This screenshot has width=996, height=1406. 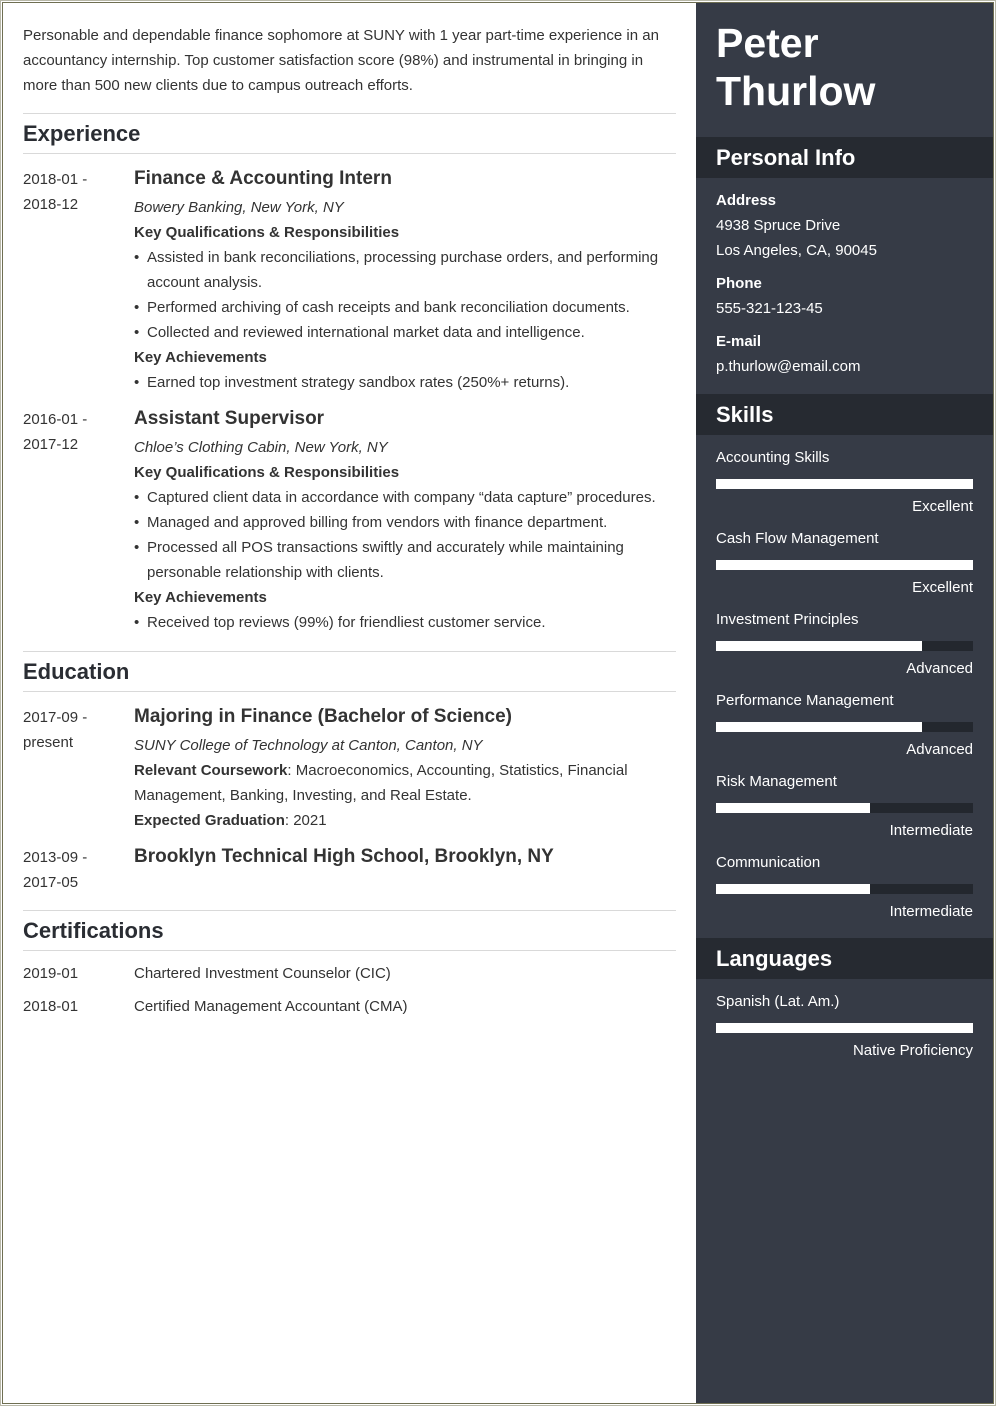 What do you see at coordinates (93, 930) in the screenshot?
I see `certifications-heading: Certifications` at bounding box center [93, 930].